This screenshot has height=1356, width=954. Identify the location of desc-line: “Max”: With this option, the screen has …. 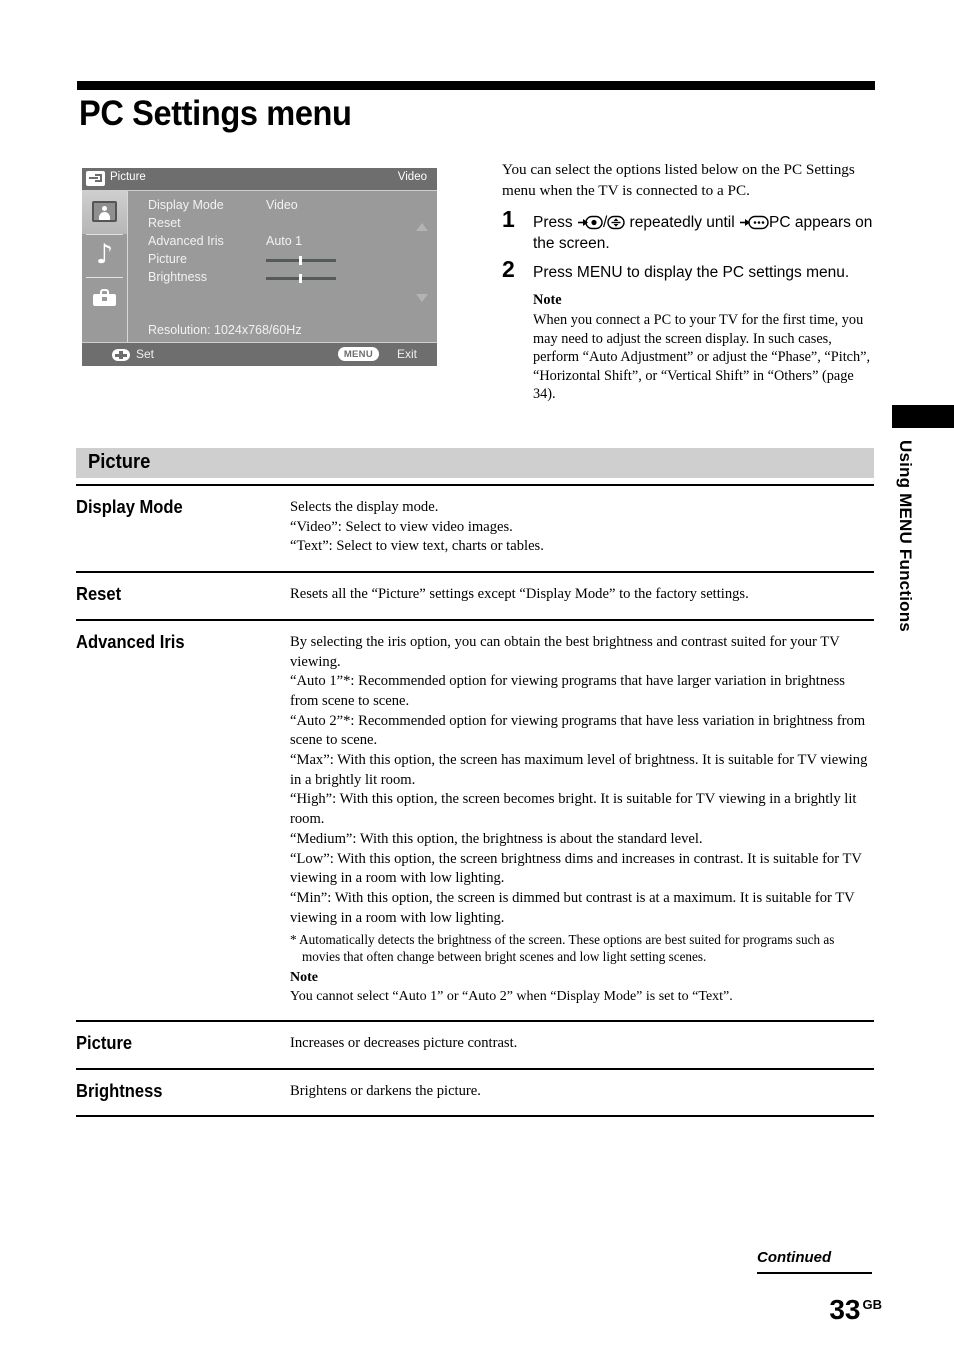
(579, 770).